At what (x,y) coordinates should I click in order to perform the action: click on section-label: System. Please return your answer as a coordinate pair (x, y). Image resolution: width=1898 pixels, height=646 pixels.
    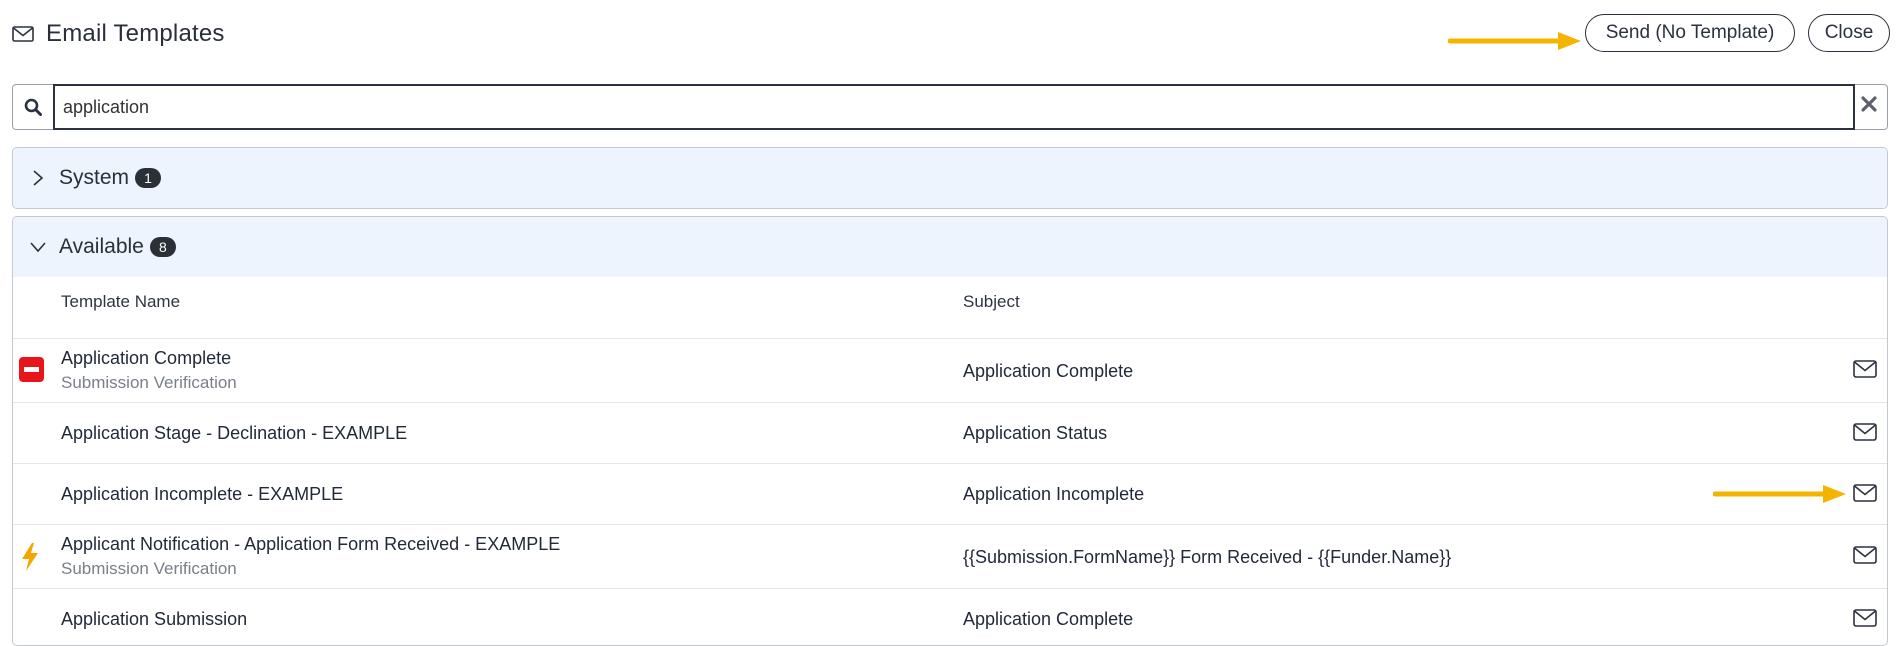
    Looking at the image, I should click on (94, 177).